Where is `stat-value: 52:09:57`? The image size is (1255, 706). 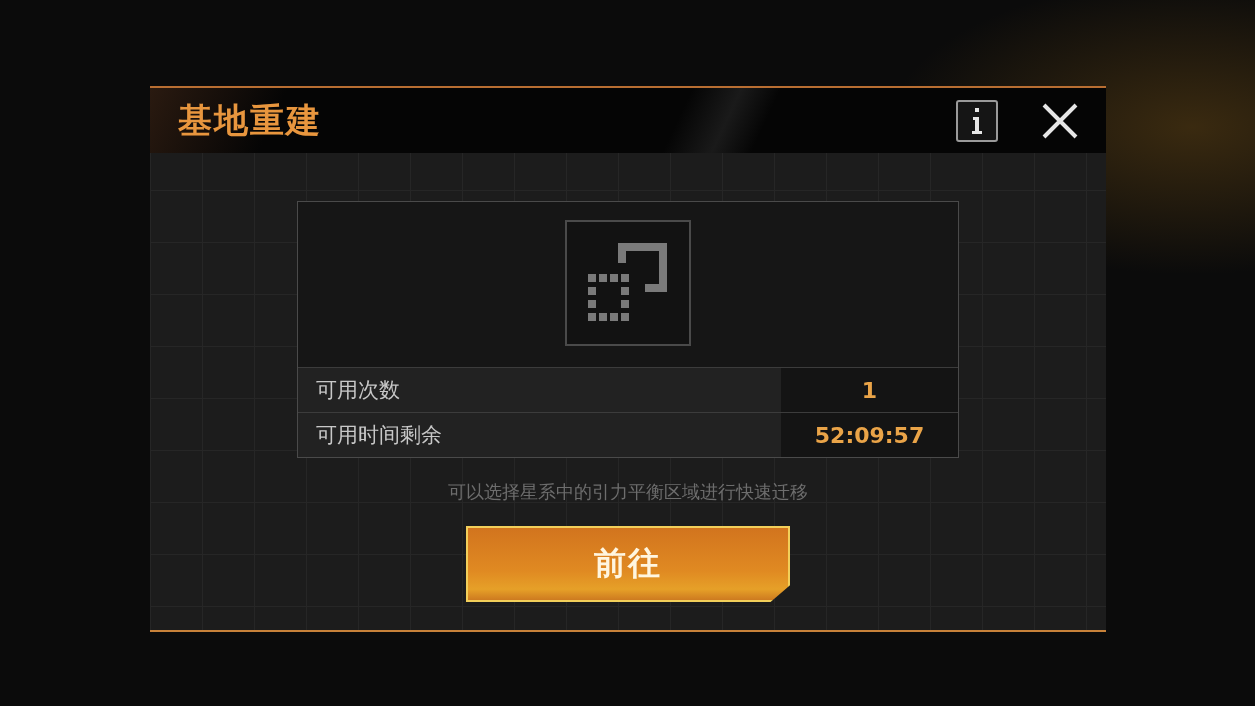 stat-value: 52:09:57 is located at coordinates (869, 435).